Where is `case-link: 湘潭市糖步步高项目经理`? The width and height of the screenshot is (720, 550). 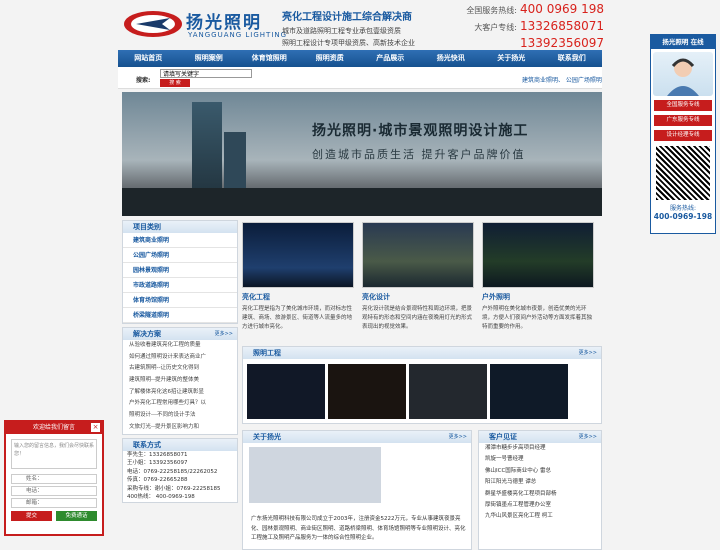 case-link: 湘潭市糖步步高项目经理 is located at coordinates (540, 448).